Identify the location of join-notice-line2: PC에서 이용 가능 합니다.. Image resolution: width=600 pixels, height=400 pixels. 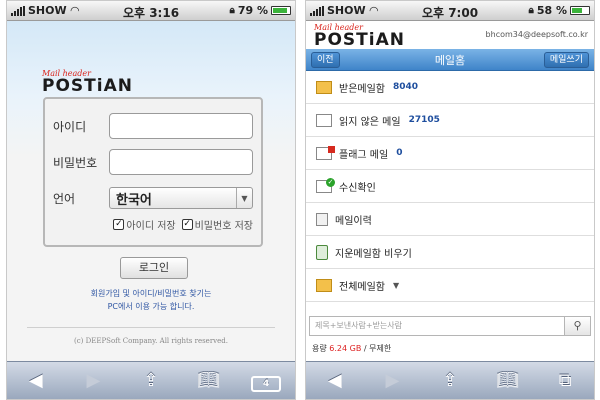
(151, 306).